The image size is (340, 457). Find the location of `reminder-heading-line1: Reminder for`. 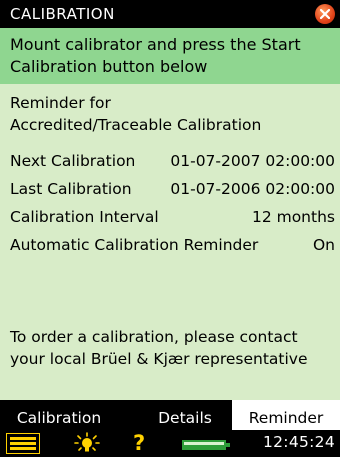

reminder-heading-line1: Reminder for is located at coordinates (60, 103).